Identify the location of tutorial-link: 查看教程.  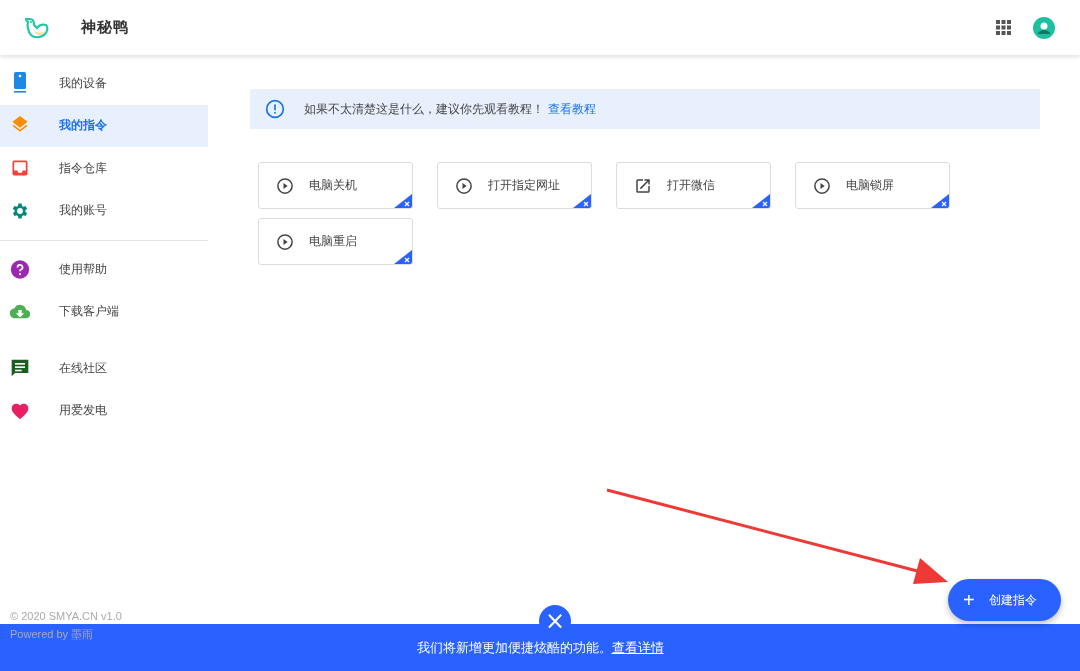
(572, 109).